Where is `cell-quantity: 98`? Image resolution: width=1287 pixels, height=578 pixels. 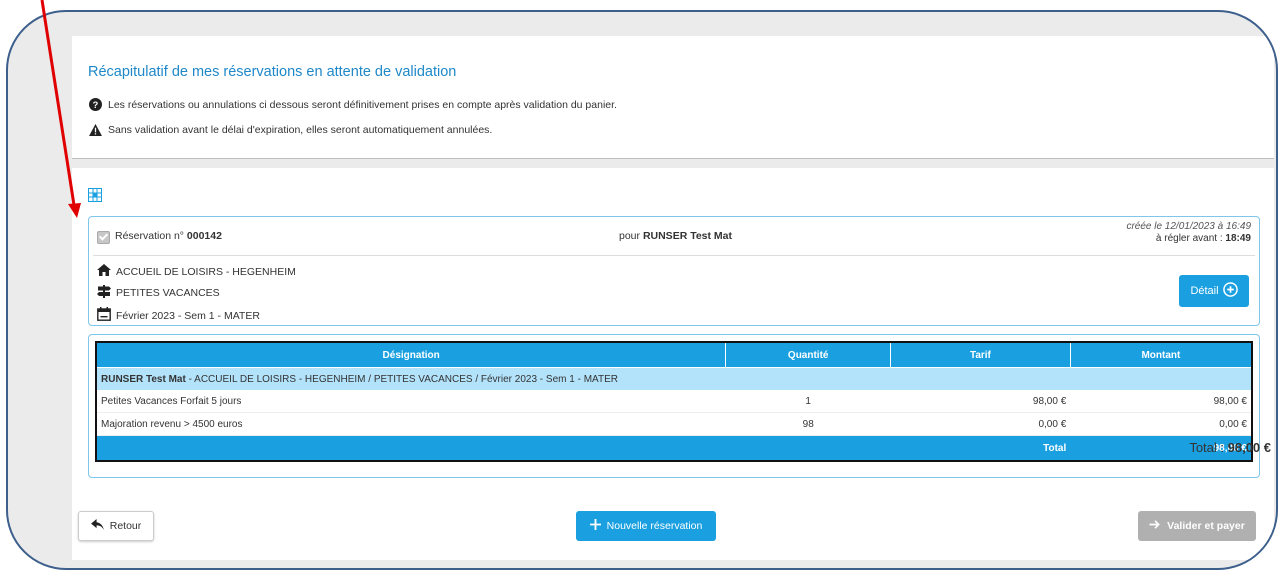 cell-quantity: 98 is located at coordinates (808, 424).